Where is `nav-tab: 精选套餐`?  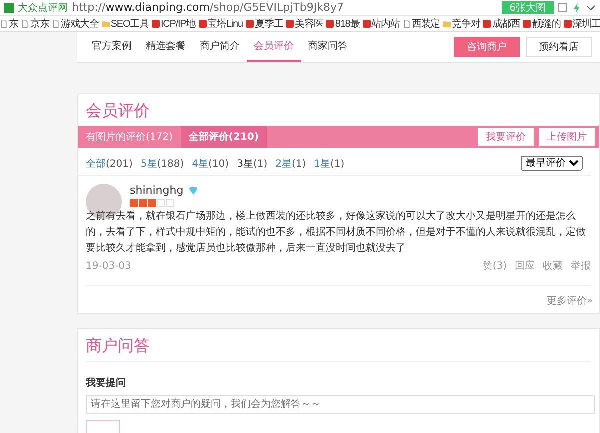
nav-tab: 精选套餐 is located at coordinates (166, 47).